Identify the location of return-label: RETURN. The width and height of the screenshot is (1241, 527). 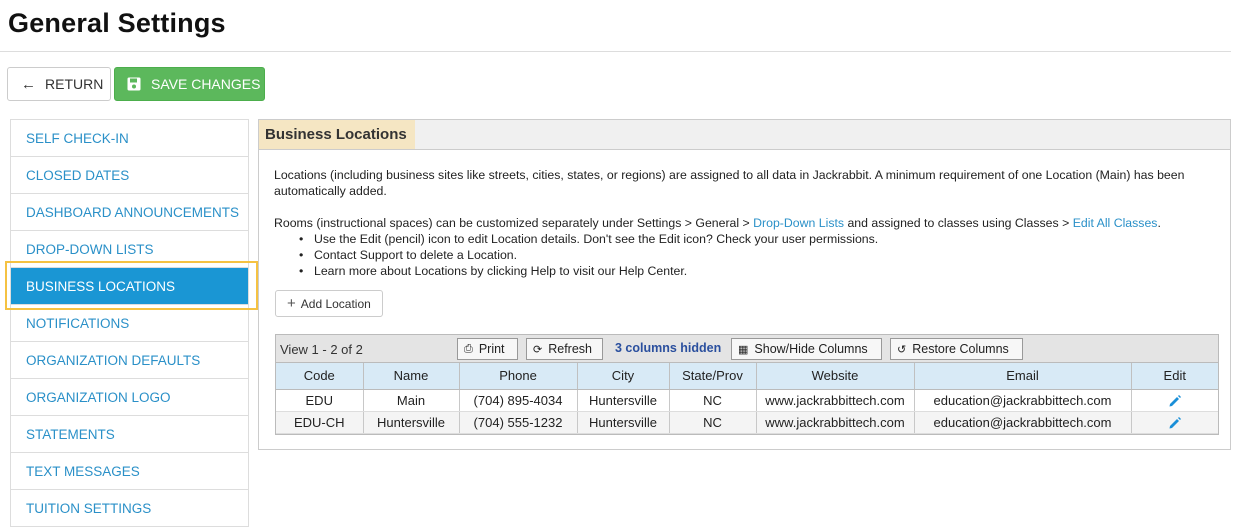
(74, 84).